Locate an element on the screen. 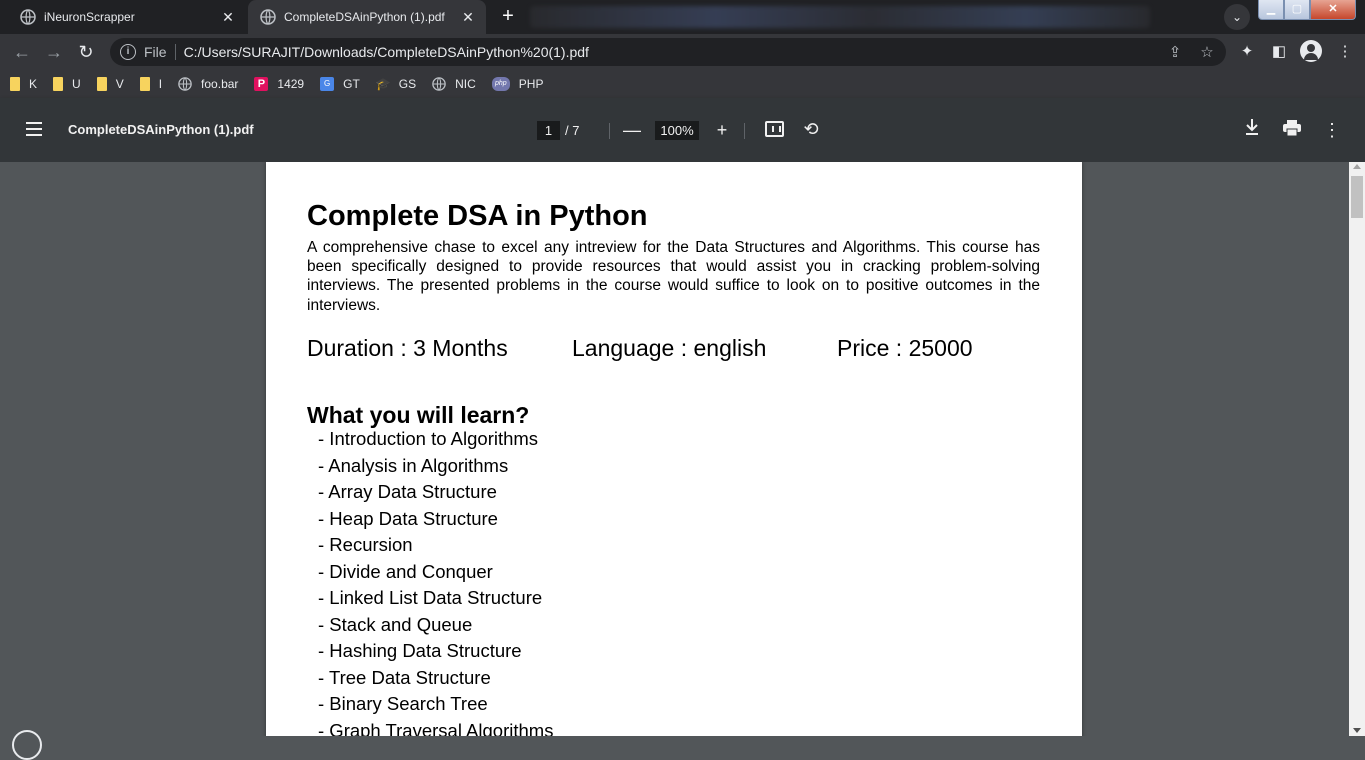 The width and height of the screenshot is (1365, 760). bookmark-foo-bar: foo.bar is located at coordinates (208, 84).